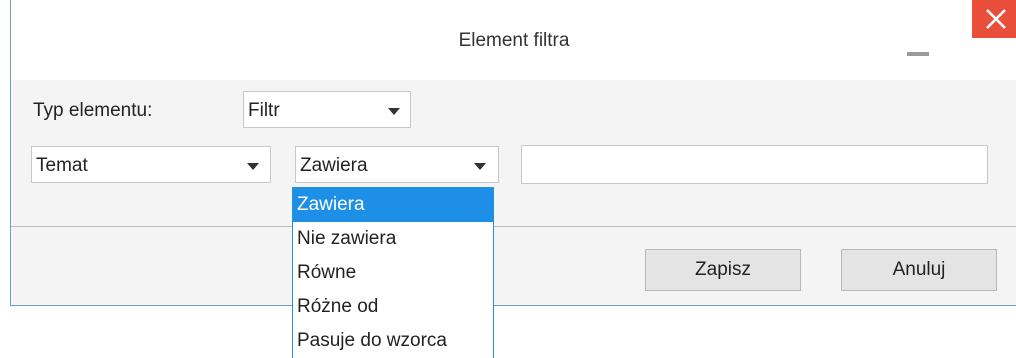 This screenshot has width=1016, height=358. Describe the element at coordinates (393, 307) in the screenshot. I see `operator-option-not-equals: Różne od` at that location.